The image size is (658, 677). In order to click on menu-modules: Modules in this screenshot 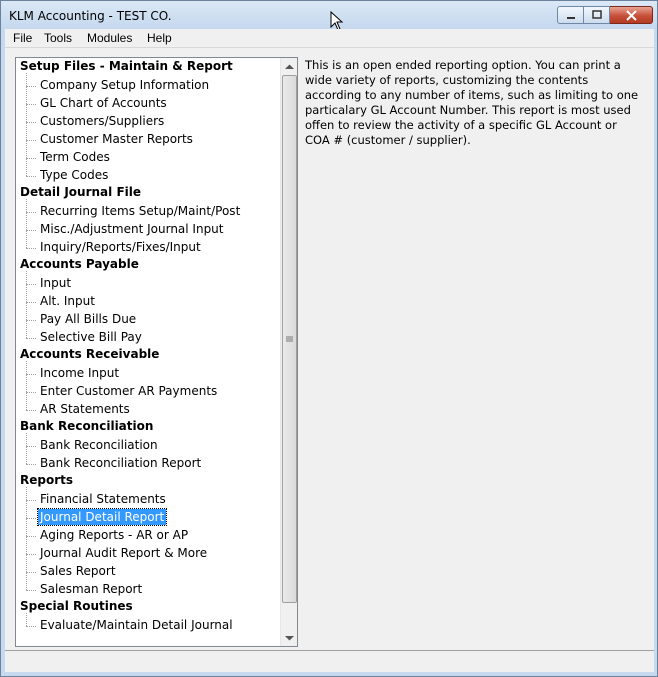, I will do `click(109, 38)`.